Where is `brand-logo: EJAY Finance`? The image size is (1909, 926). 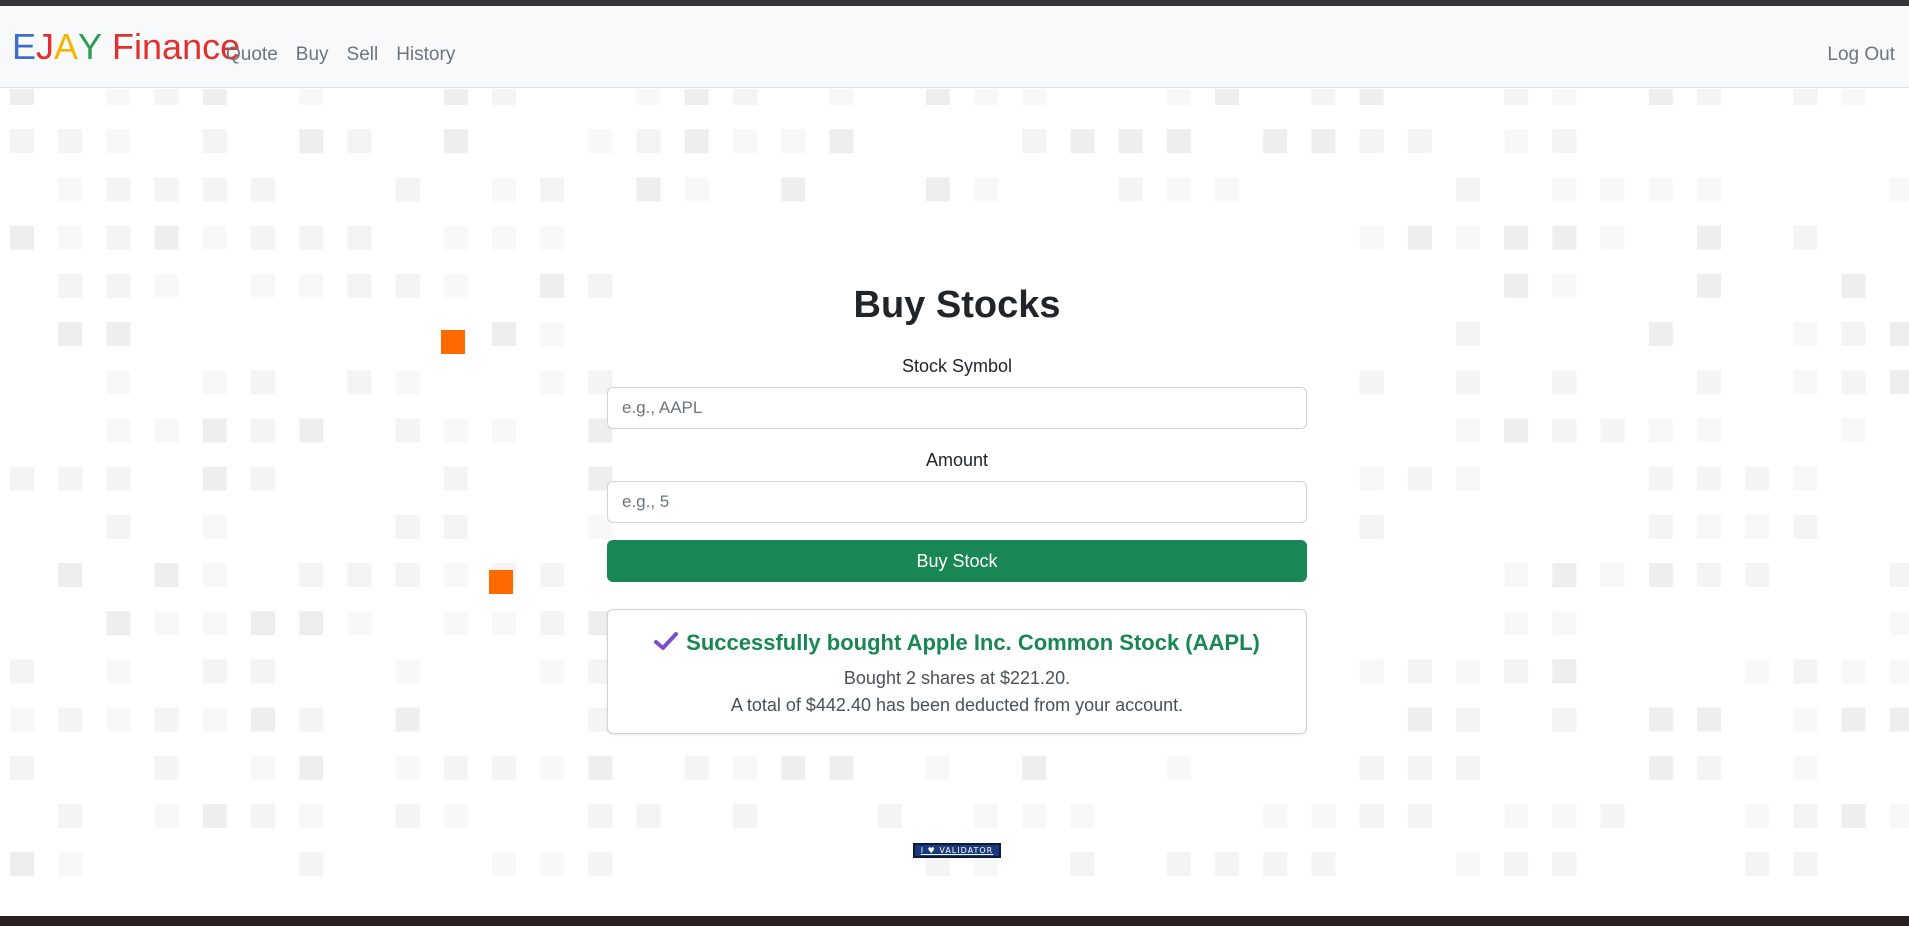 brand-logo: EJAY Finance is located at coordinates (126, 47).